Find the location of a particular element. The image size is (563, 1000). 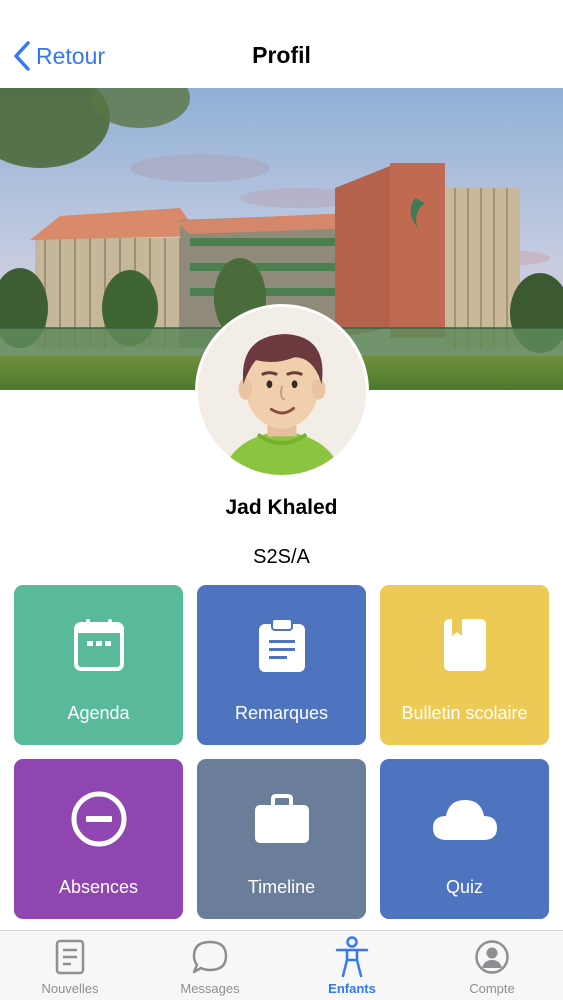

tab-messages-label: Messages is located at coordinates (210, 988).